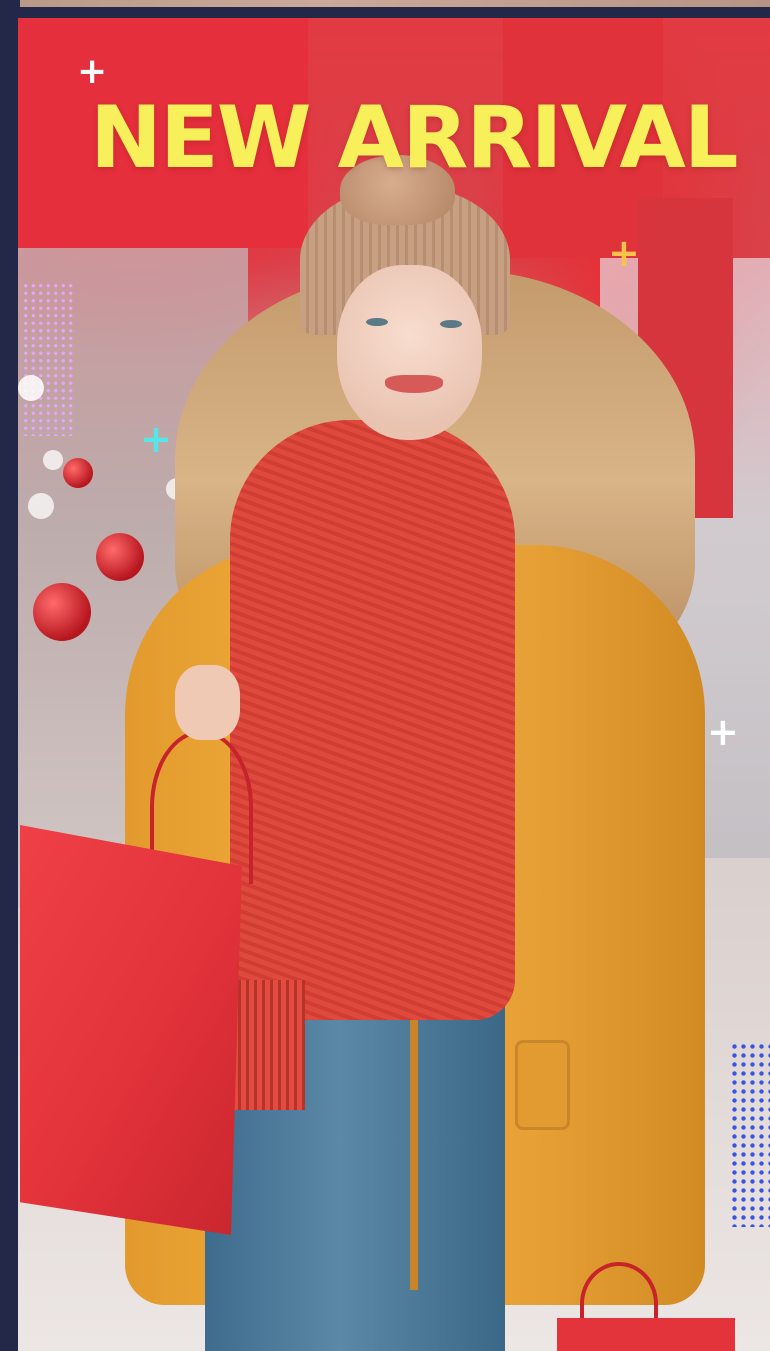 The height and width of the screenshot is (1351, 770). I want to click on woman-face, so click(409, 352).